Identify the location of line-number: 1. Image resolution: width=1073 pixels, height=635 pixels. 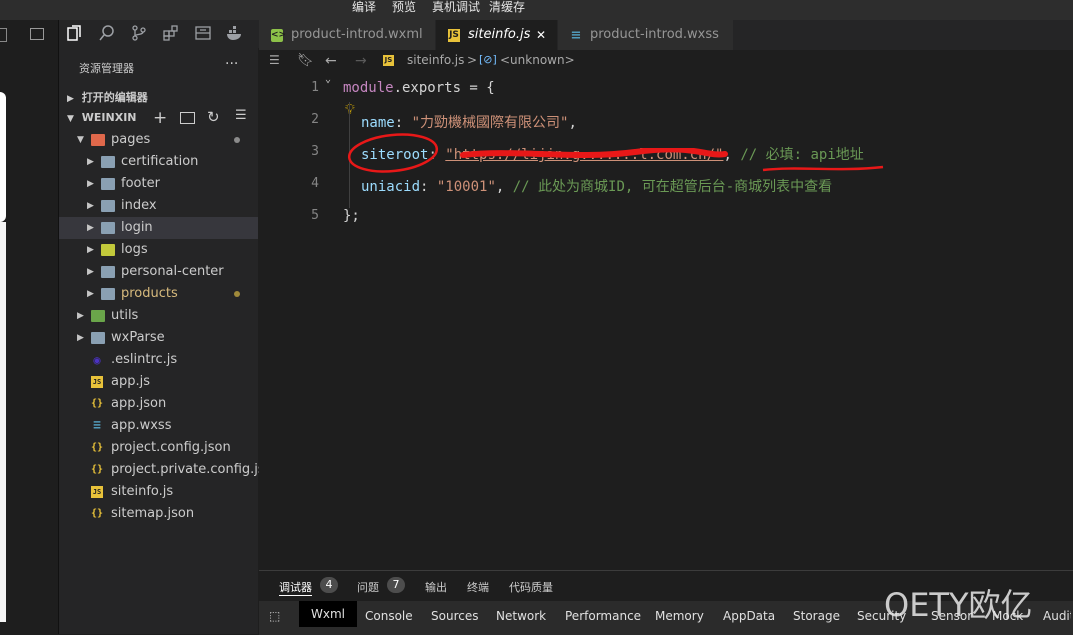
(315, 87).